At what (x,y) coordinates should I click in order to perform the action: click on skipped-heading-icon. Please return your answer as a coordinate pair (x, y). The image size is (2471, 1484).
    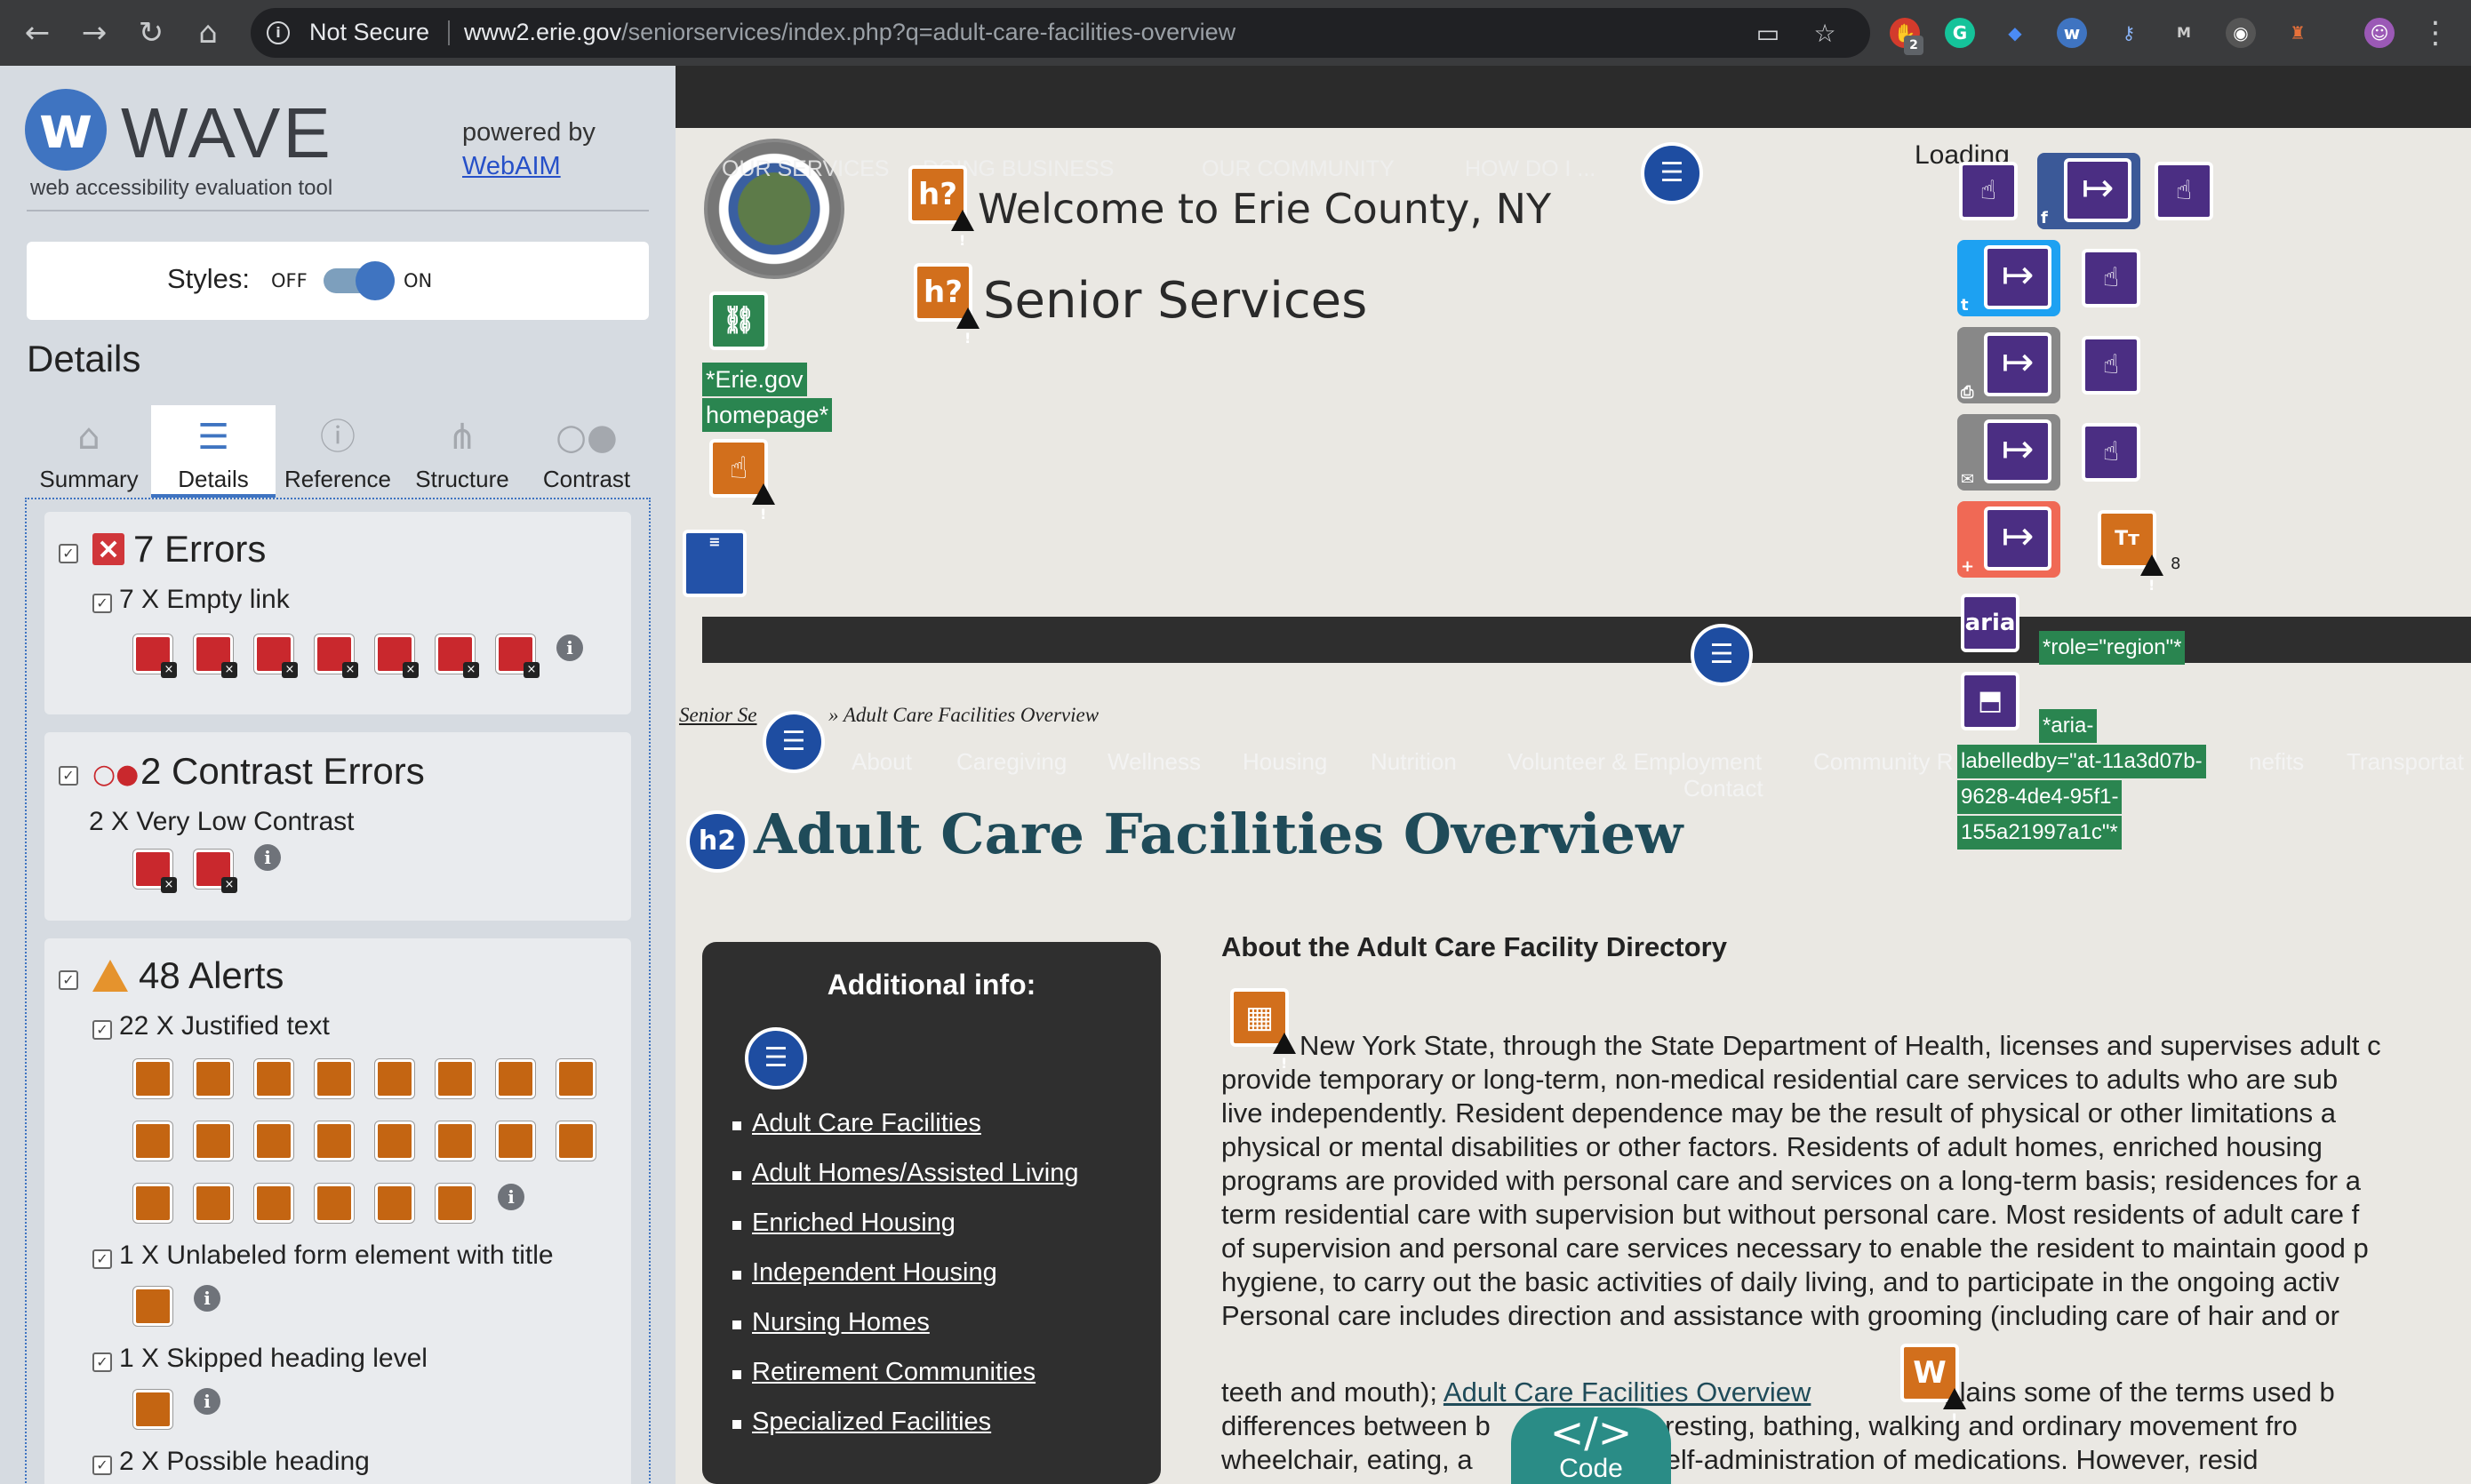
    Looking at the image, I should click on (152, 1409).